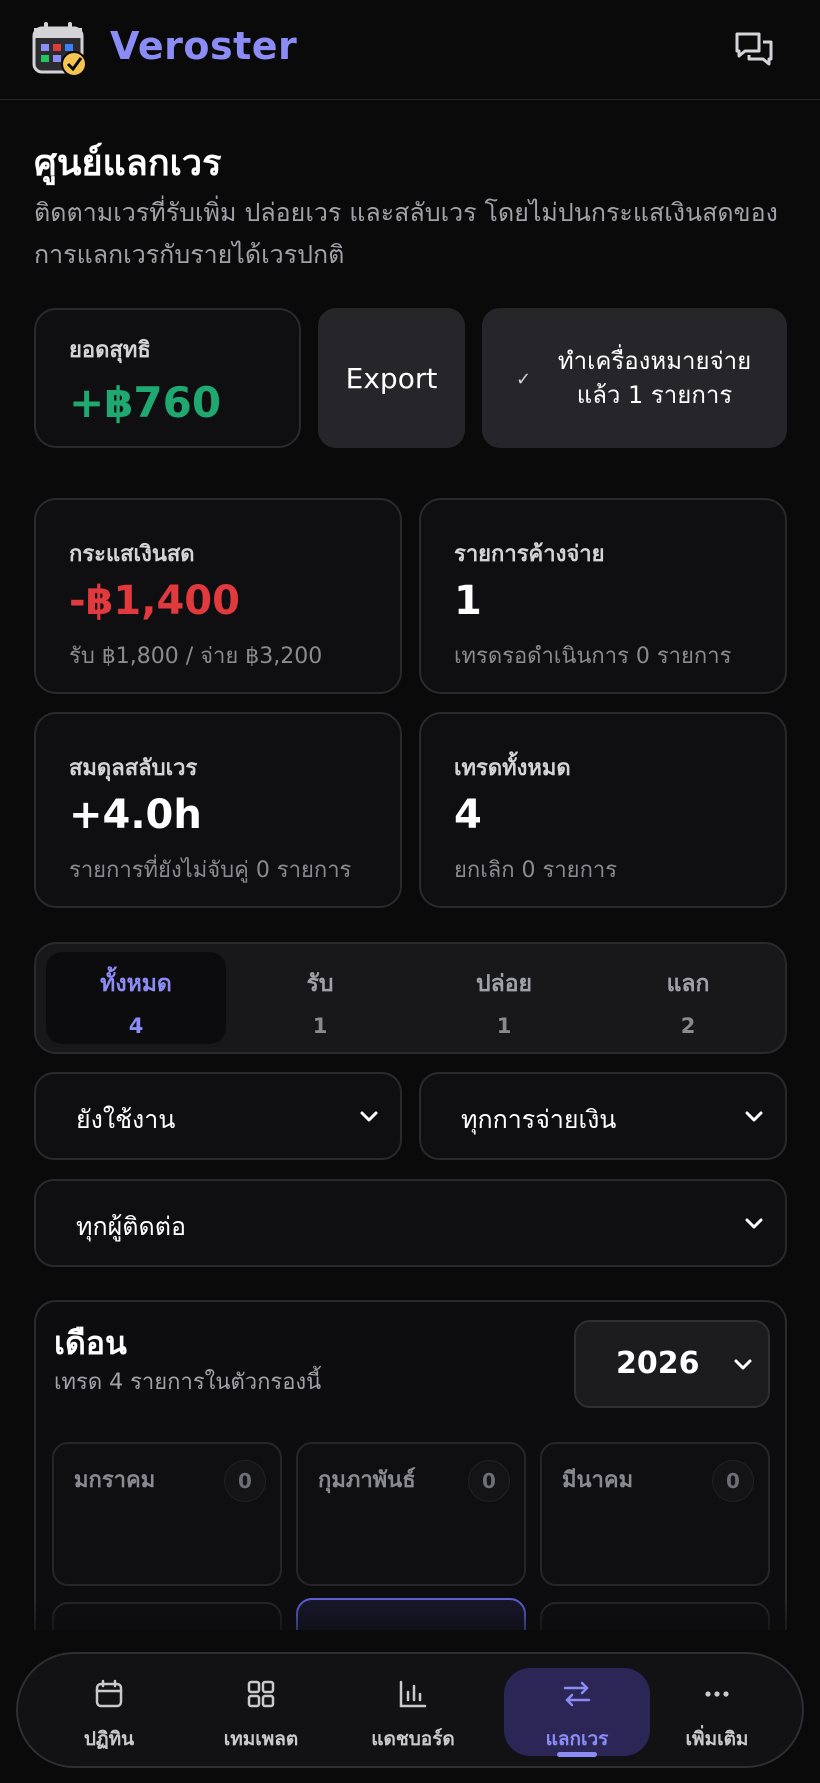  I want to click on nav-label: แลกเวร, so click(577, 1739).